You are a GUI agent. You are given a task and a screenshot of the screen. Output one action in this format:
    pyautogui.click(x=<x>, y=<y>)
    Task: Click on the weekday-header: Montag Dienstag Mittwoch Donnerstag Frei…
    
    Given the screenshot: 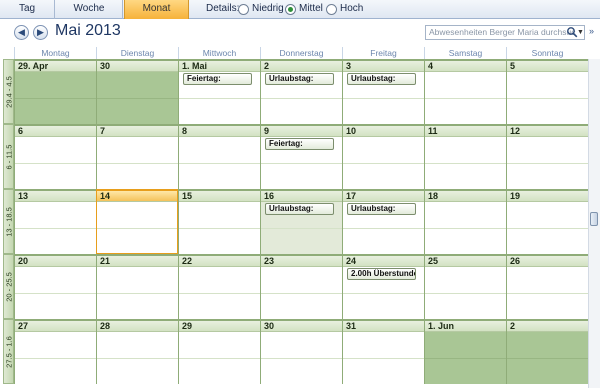 What is the action you would take?
    pyautogui.click(x=301, y=53)
    